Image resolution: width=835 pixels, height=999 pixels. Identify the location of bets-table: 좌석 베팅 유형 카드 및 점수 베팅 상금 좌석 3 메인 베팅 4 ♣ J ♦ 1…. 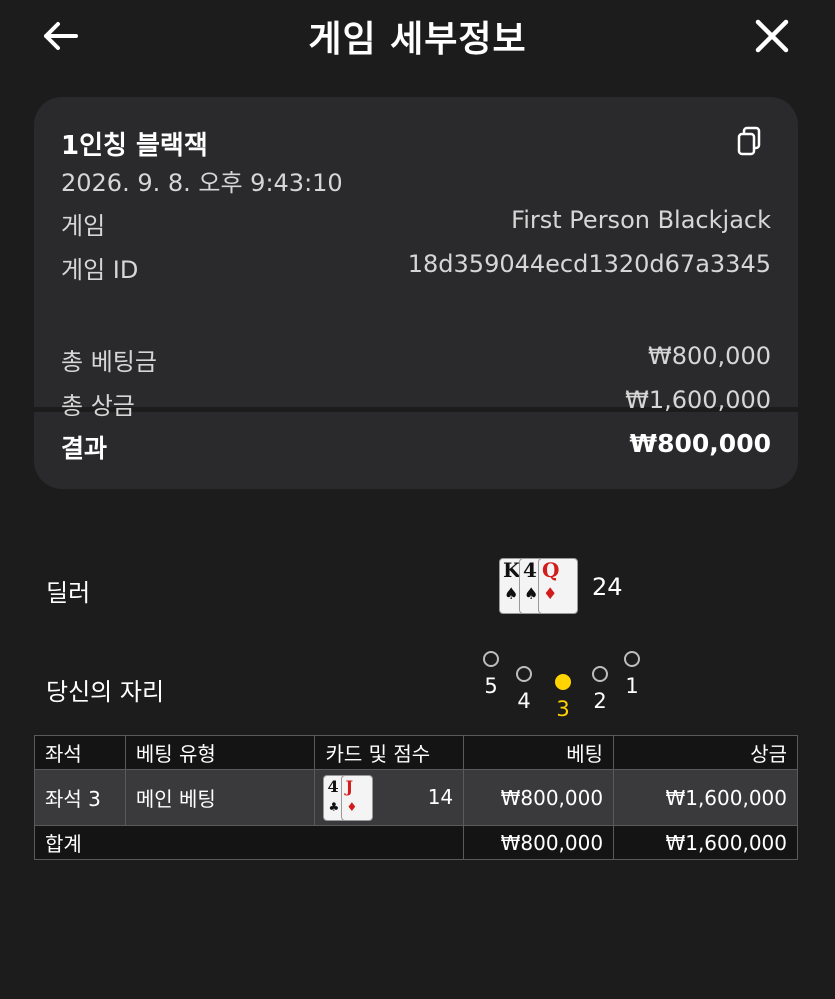
(415, 797).